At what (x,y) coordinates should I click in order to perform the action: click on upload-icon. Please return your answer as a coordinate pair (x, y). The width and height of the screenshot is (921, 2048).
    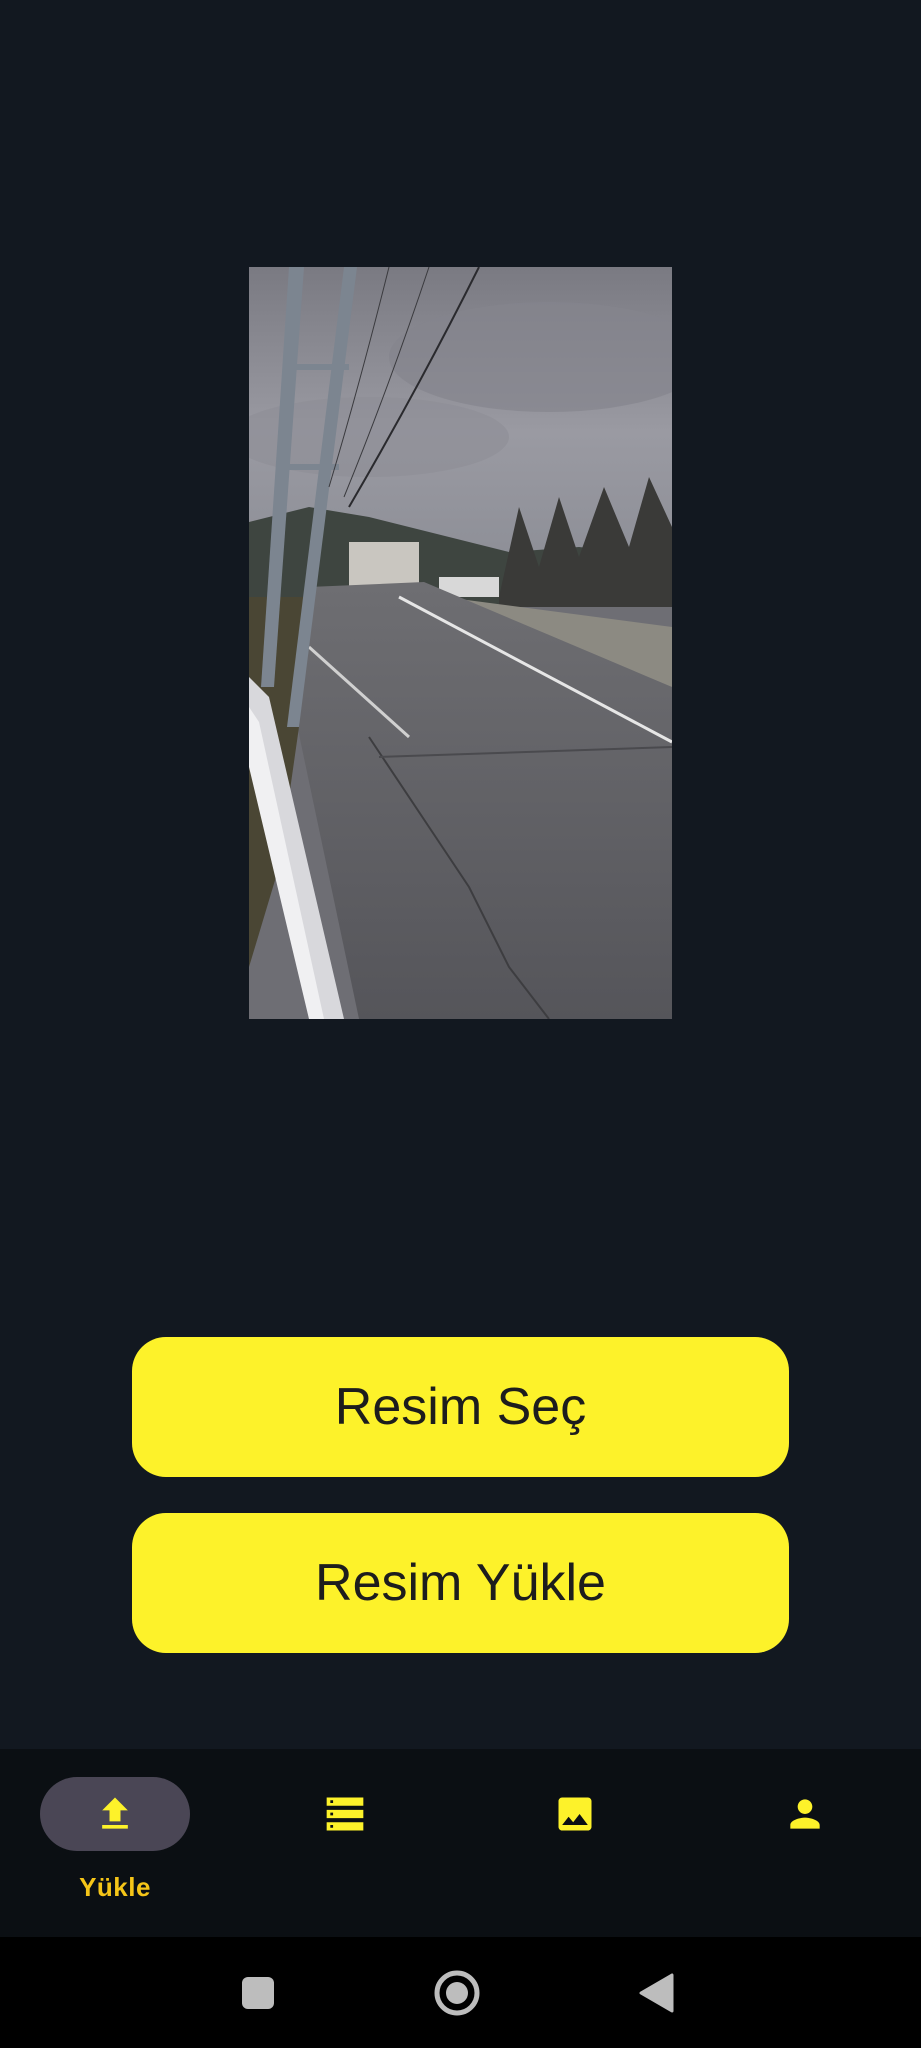
    Looking at the image, I should click on (115, 1814).